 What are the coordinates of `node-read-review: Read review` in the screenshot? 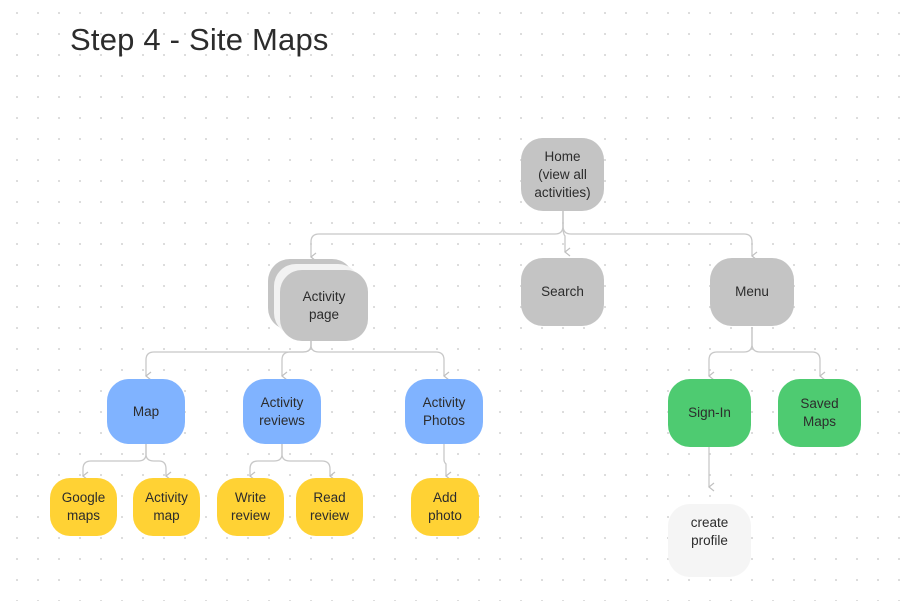 It's located at (329, 507).